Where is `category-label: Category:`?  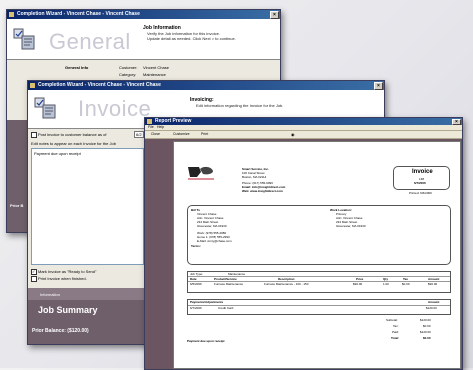 category-label: Category: is located at coordinates (128, 74).